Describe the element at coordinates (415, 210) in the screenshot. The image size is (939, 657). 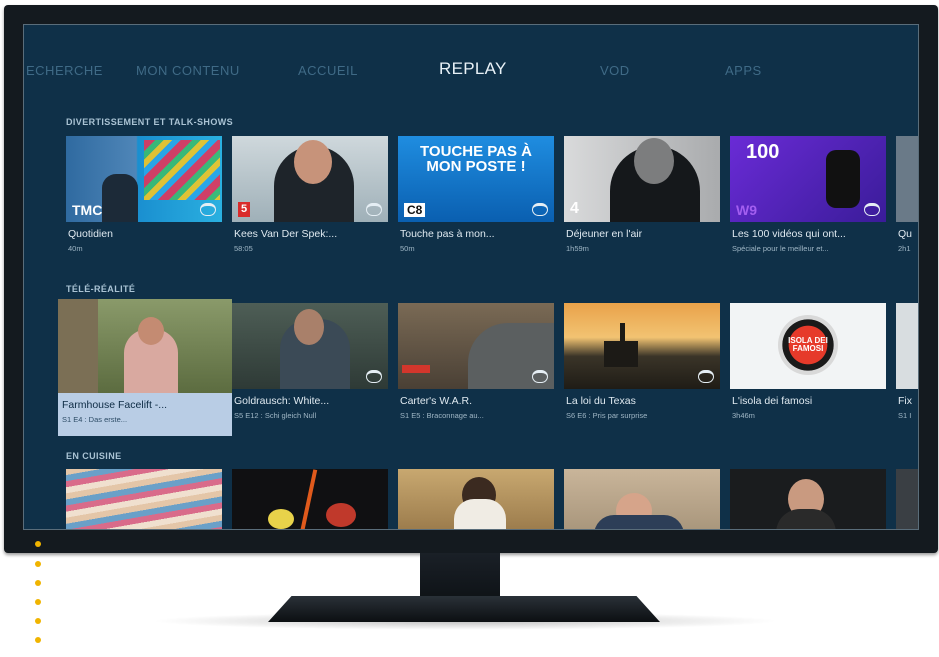
I see `channel-logo: C8` at that location.